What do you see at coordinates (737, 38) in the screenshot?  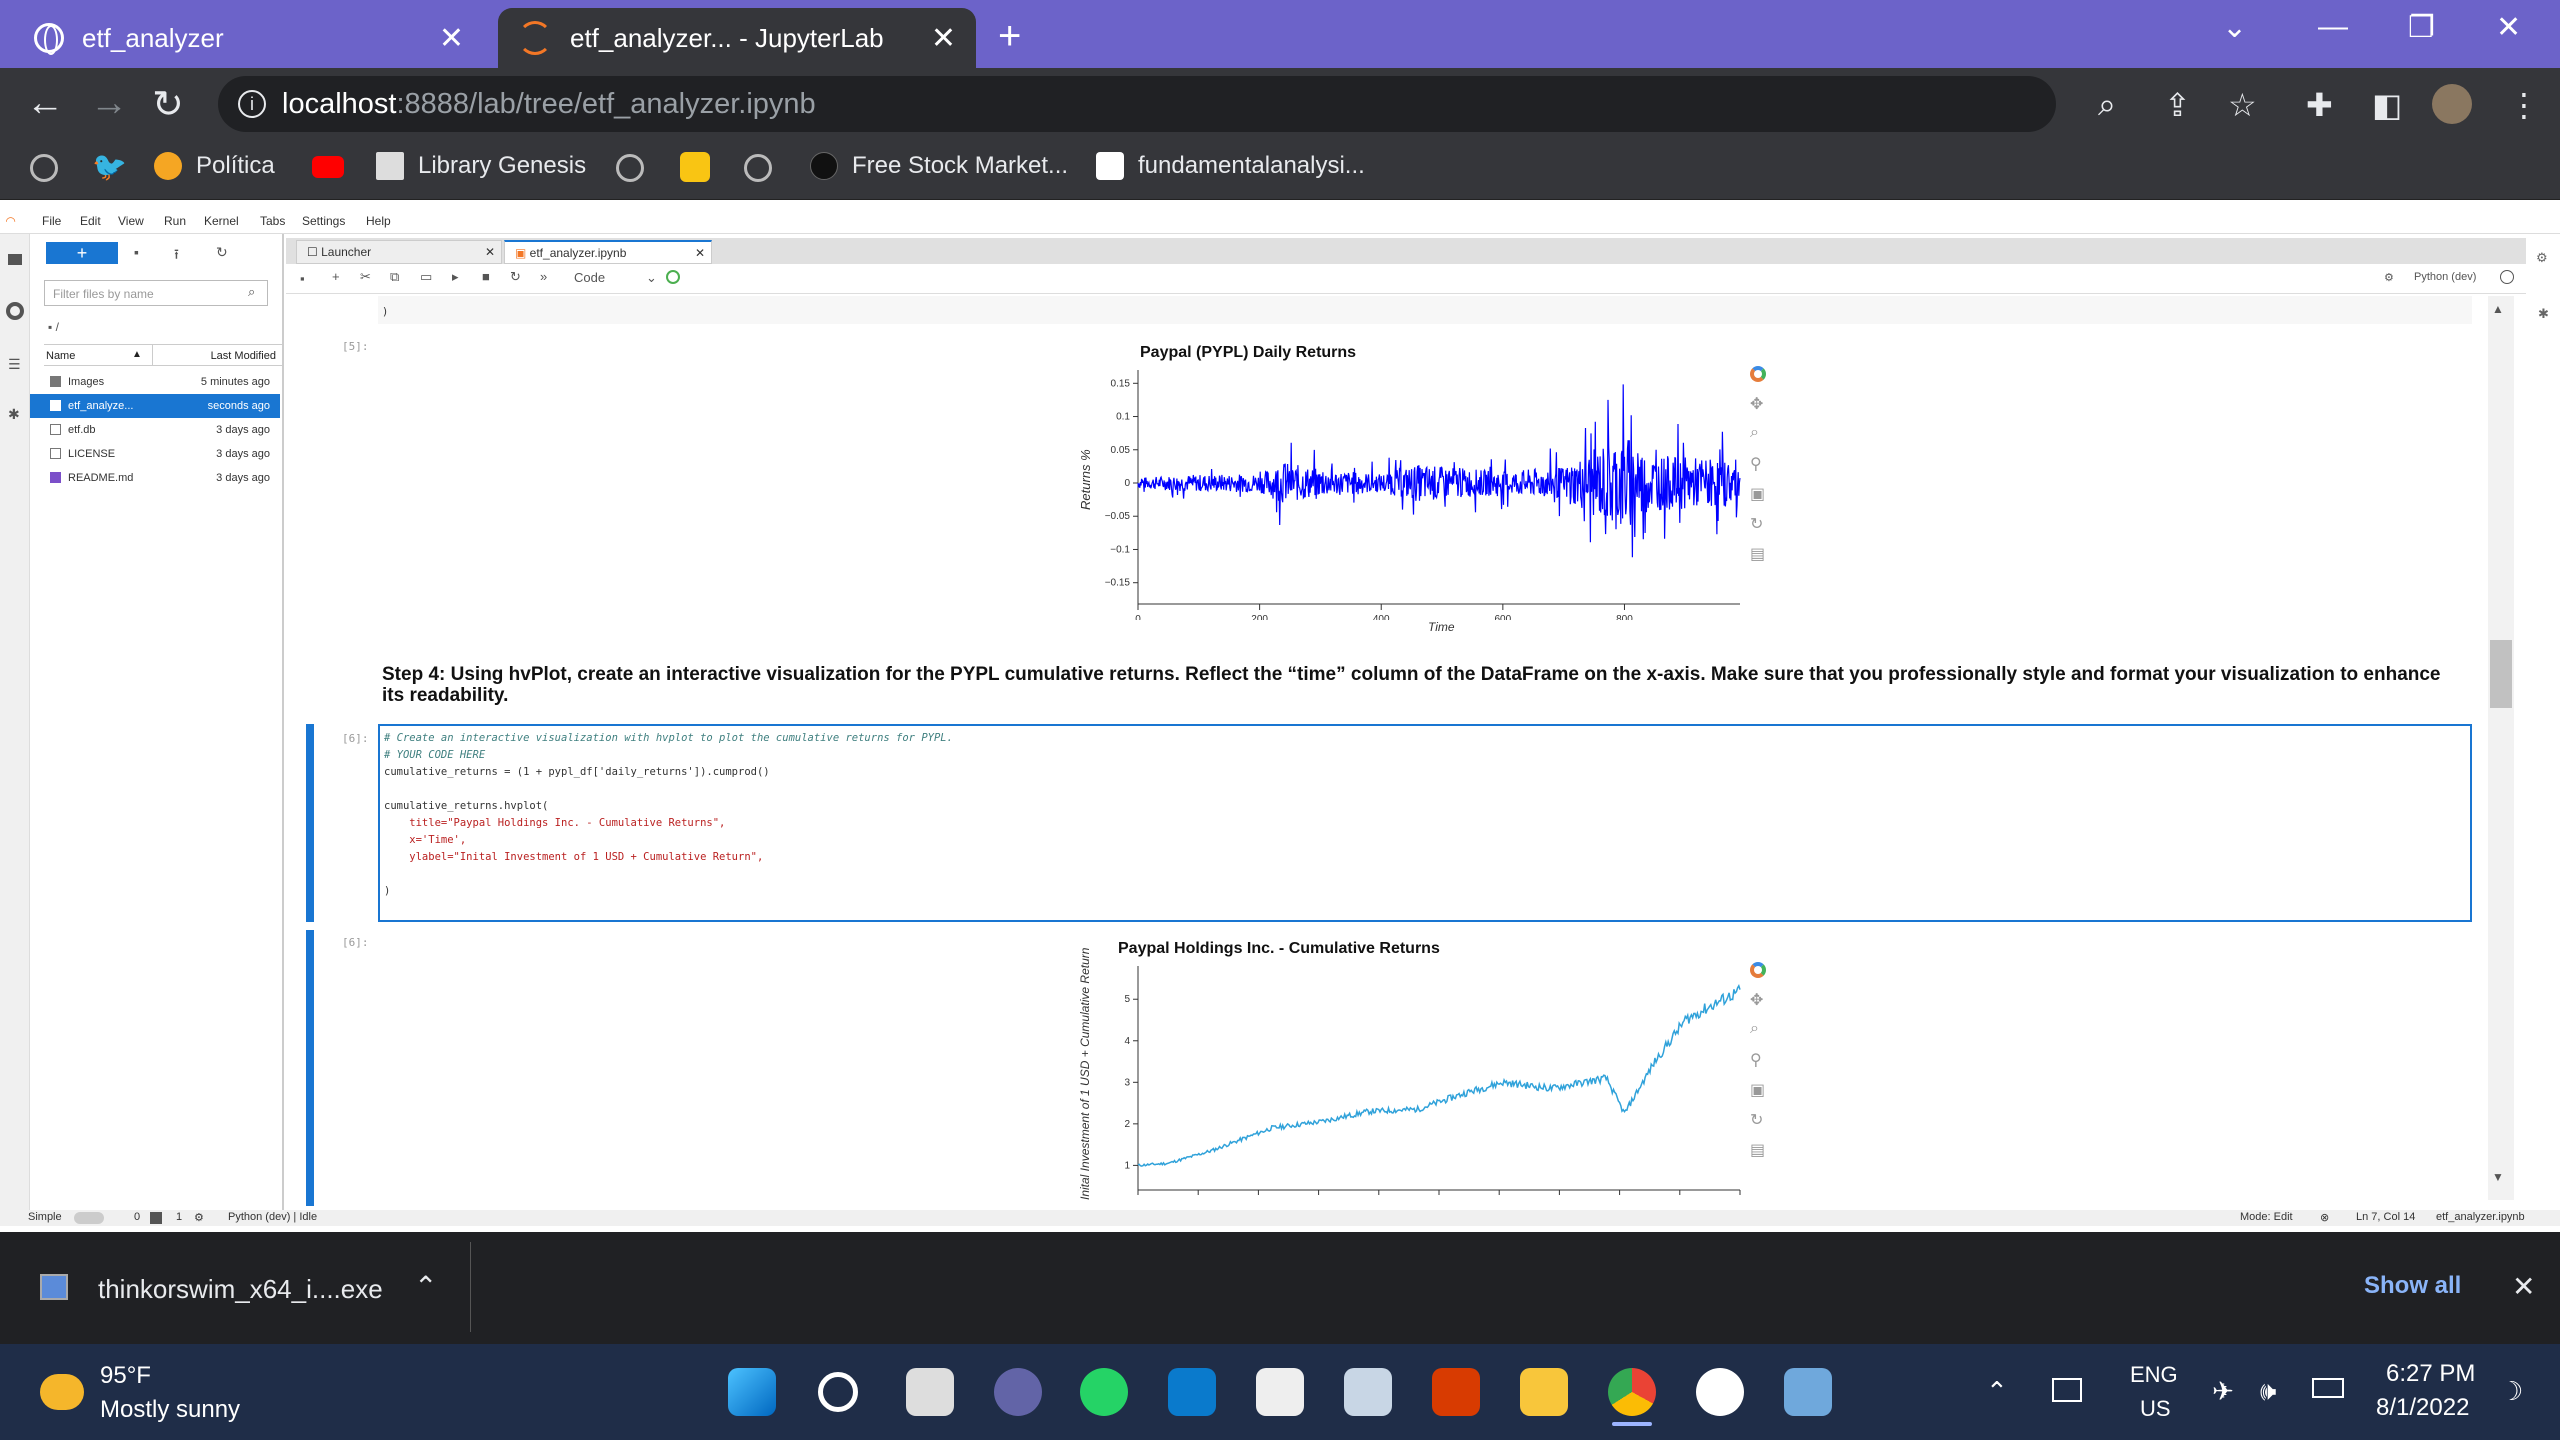 I see `browser-tab-jupyterlab: etf_analyzer... - JupyterLab ✕` at bounding box center [737, 38].